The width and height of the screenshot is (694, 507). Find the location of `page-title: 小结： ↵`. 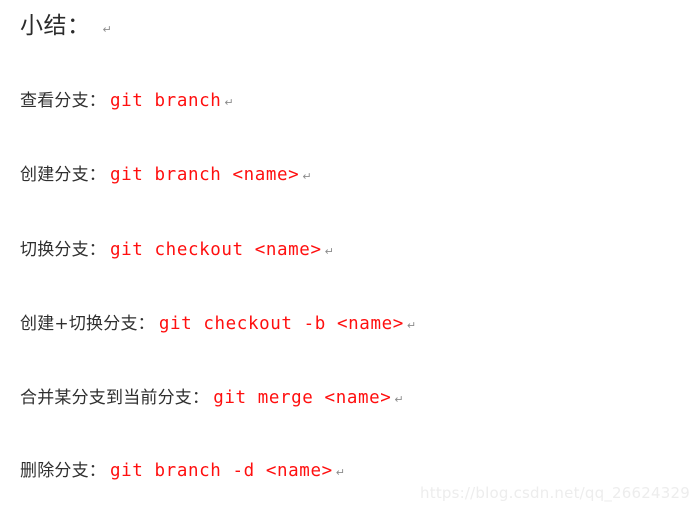

page-title: 小结： ↵ is located at coordinates (66, 27).